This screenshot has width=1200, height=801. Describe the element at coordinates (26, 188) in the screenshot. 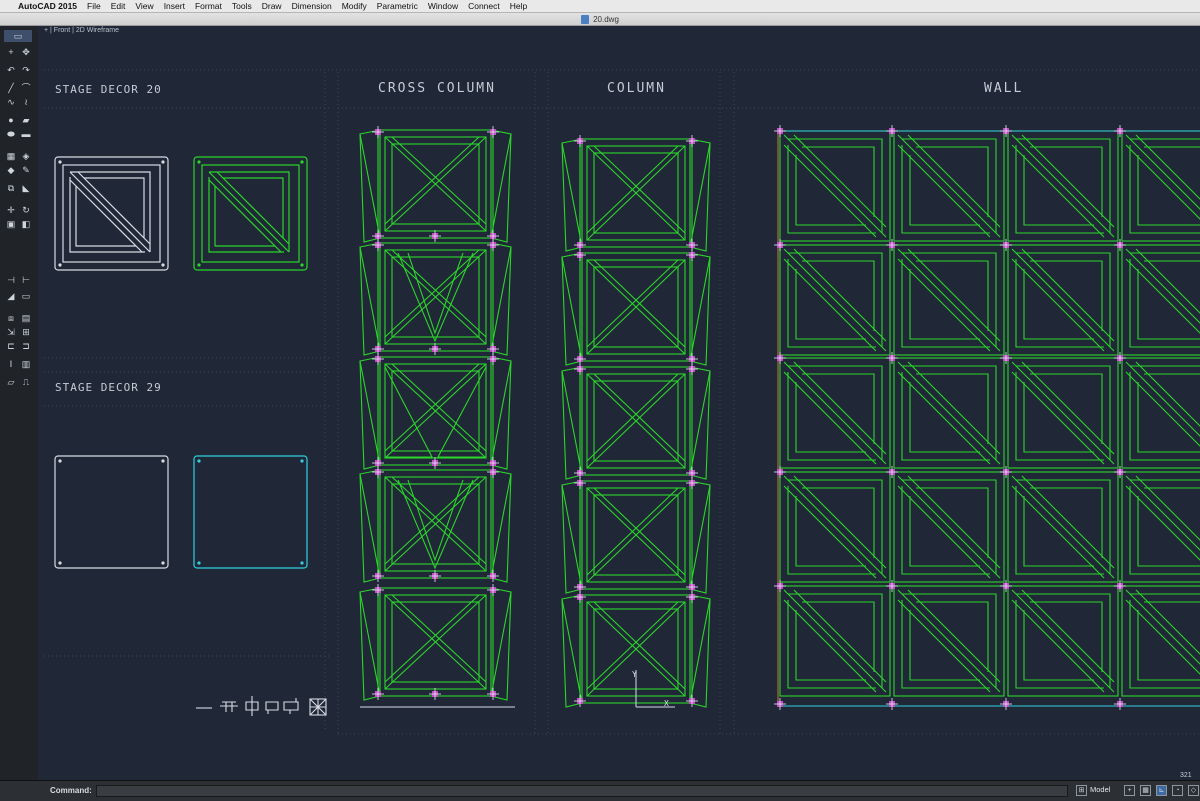

I see `erase-icon: ◣` at that location.